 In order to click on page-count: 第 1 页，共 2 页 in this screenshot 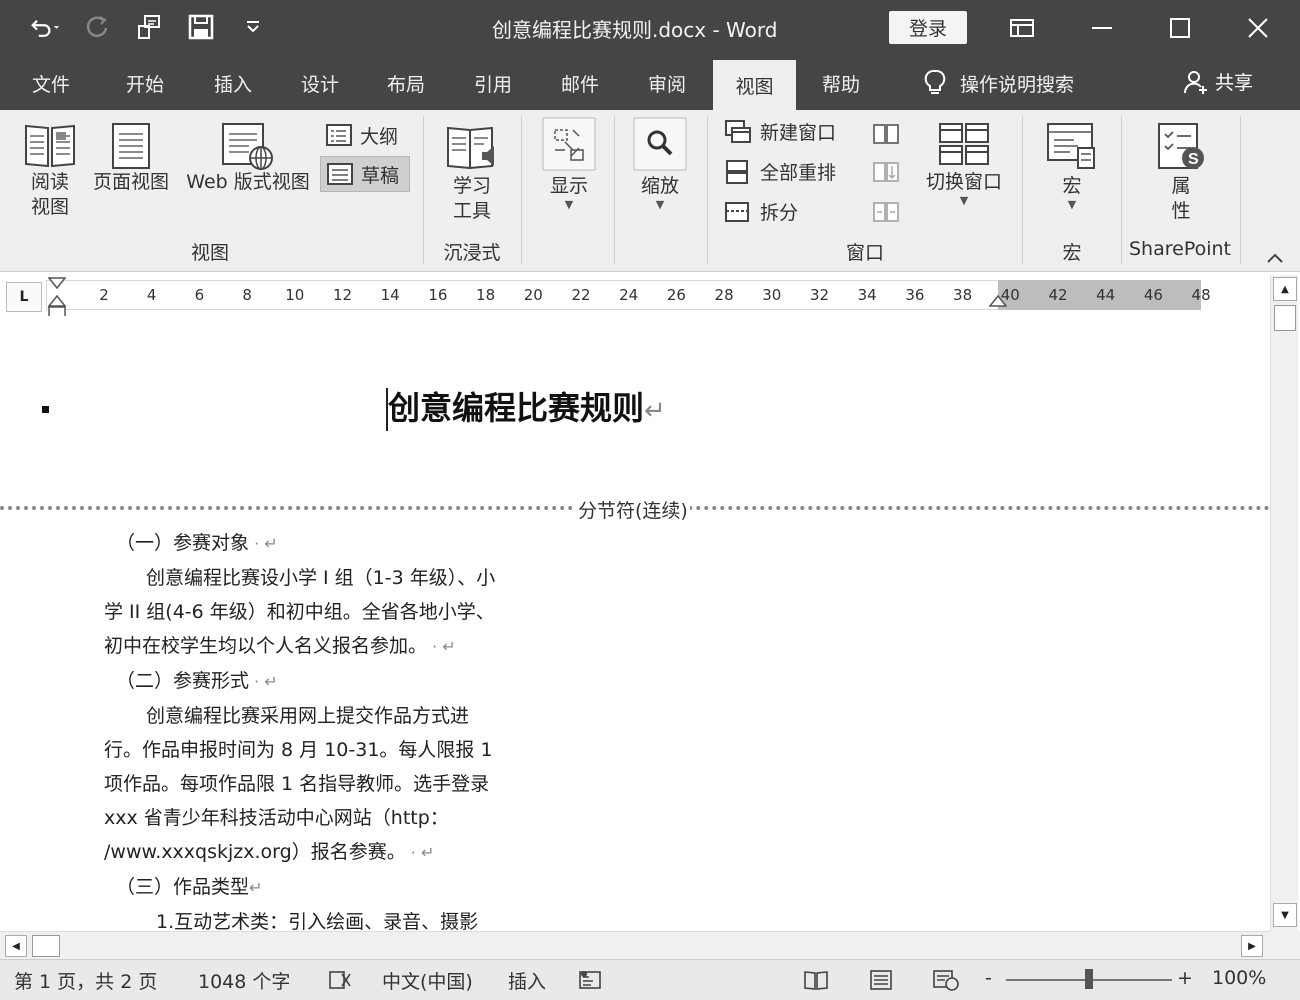, I will do `click(85, 980)`.